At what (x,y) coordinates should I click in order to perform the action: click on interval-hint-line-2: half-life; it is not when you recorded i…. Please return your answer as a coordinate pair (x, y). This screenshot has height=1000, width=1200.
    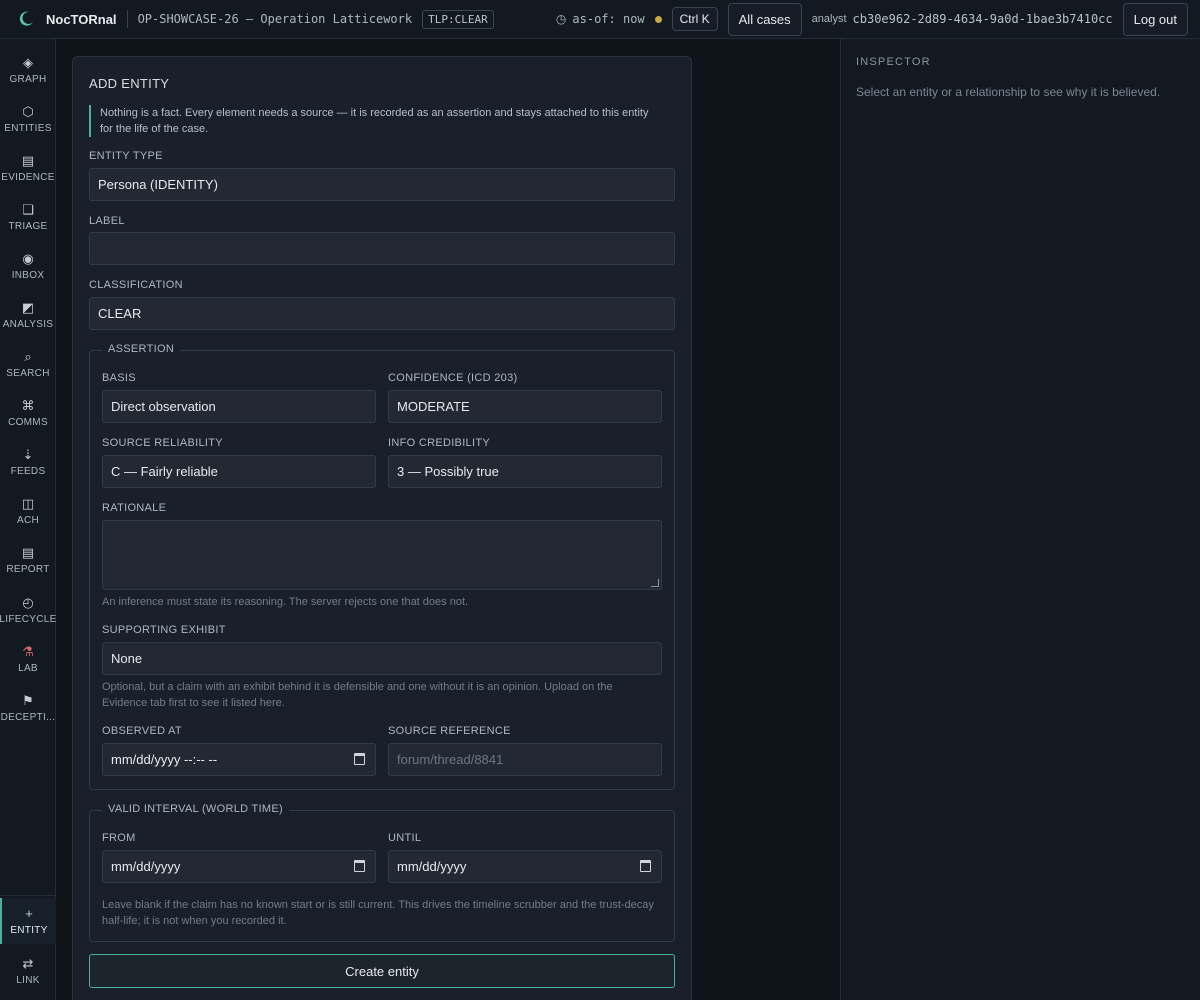
    Looking at the image, I should click on (194, 921).